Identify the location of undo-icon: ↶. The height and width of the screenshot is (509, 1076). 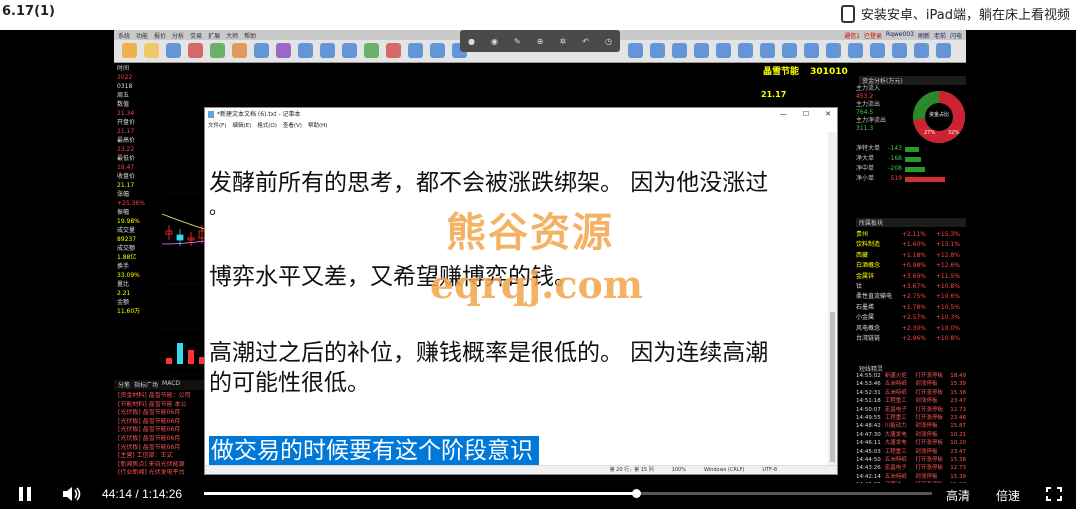
(585, 41).